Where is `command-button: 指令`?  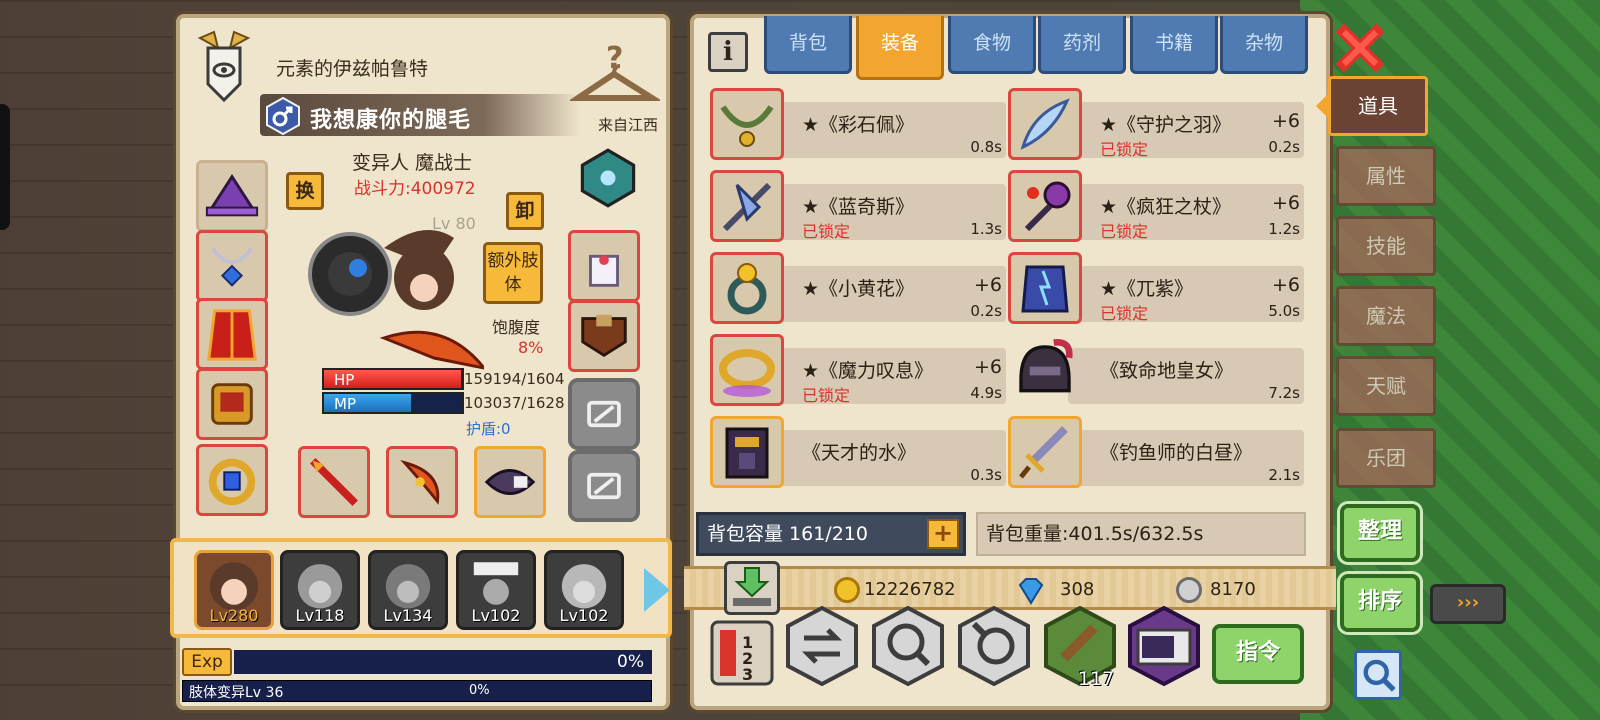 command-button: 指令 is located at coordinates (1258, 654).